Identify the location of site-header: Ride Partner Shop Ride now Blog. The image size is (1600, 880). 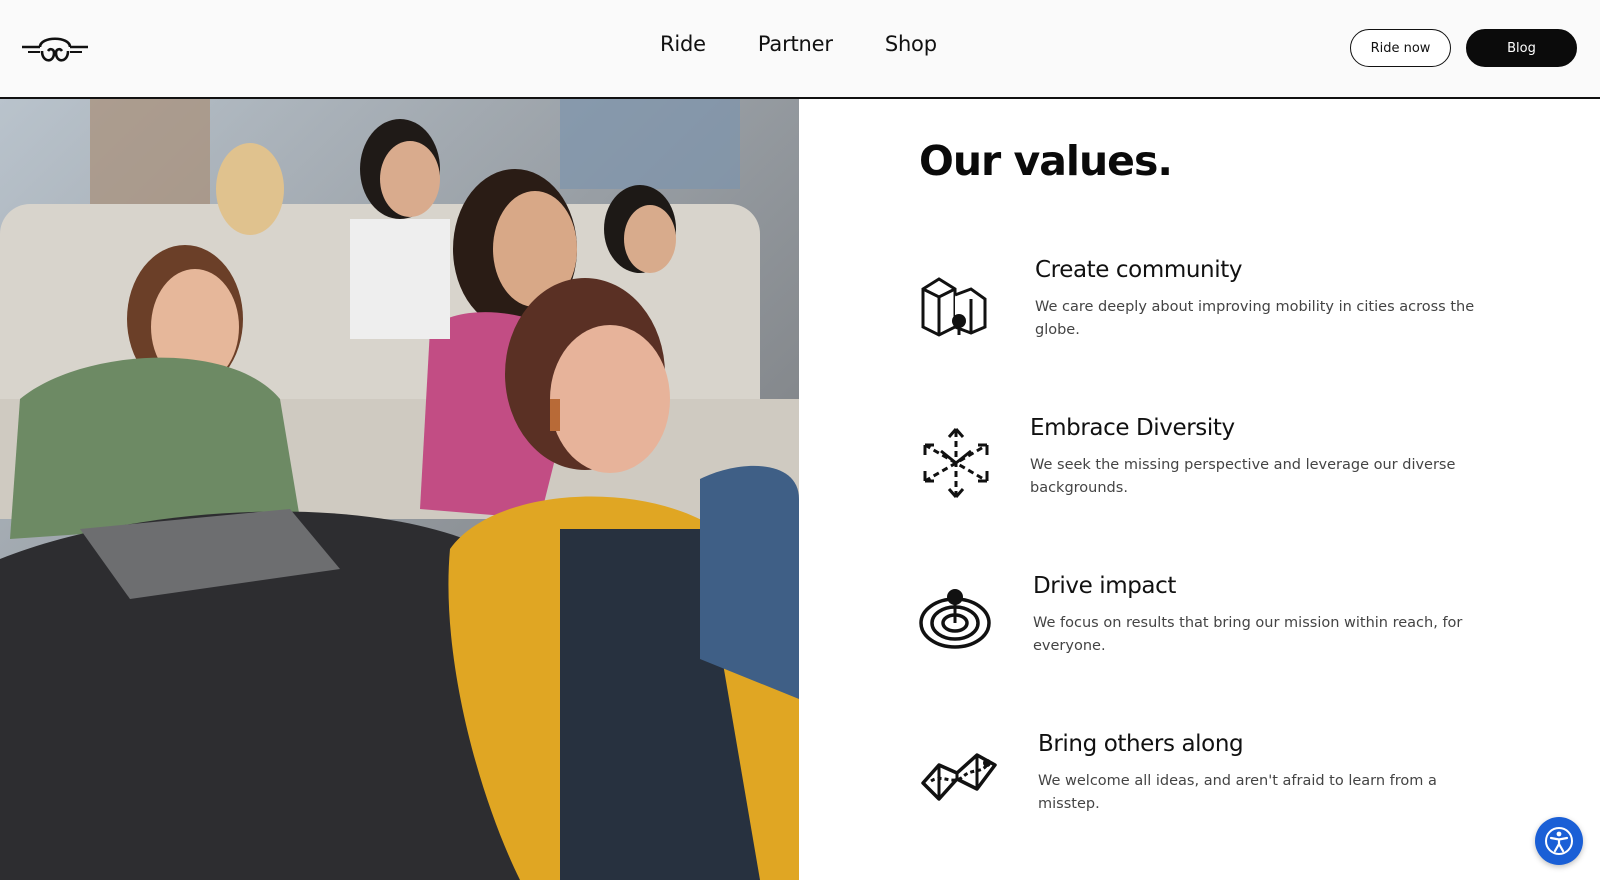
(800, 49).